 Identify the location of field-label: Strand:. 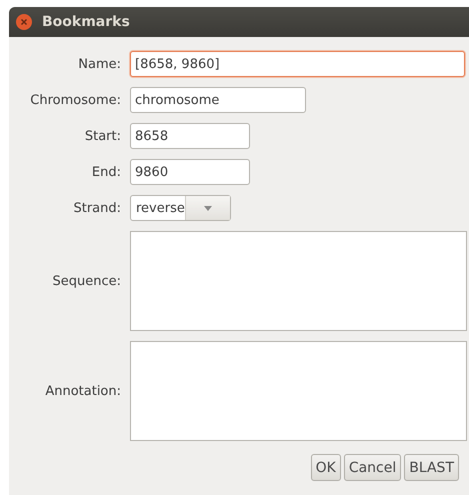
(97, 208).